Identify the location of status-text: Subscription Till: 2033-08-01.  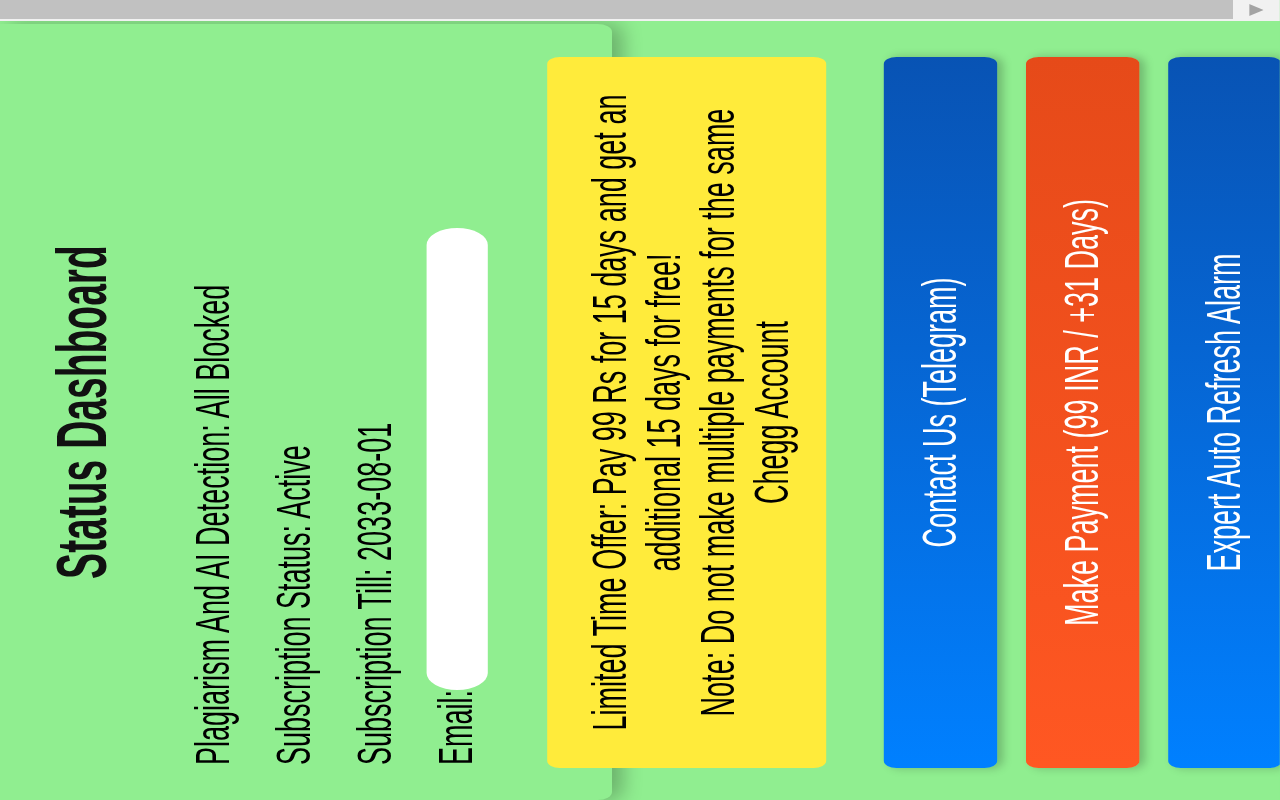
(374, 593).